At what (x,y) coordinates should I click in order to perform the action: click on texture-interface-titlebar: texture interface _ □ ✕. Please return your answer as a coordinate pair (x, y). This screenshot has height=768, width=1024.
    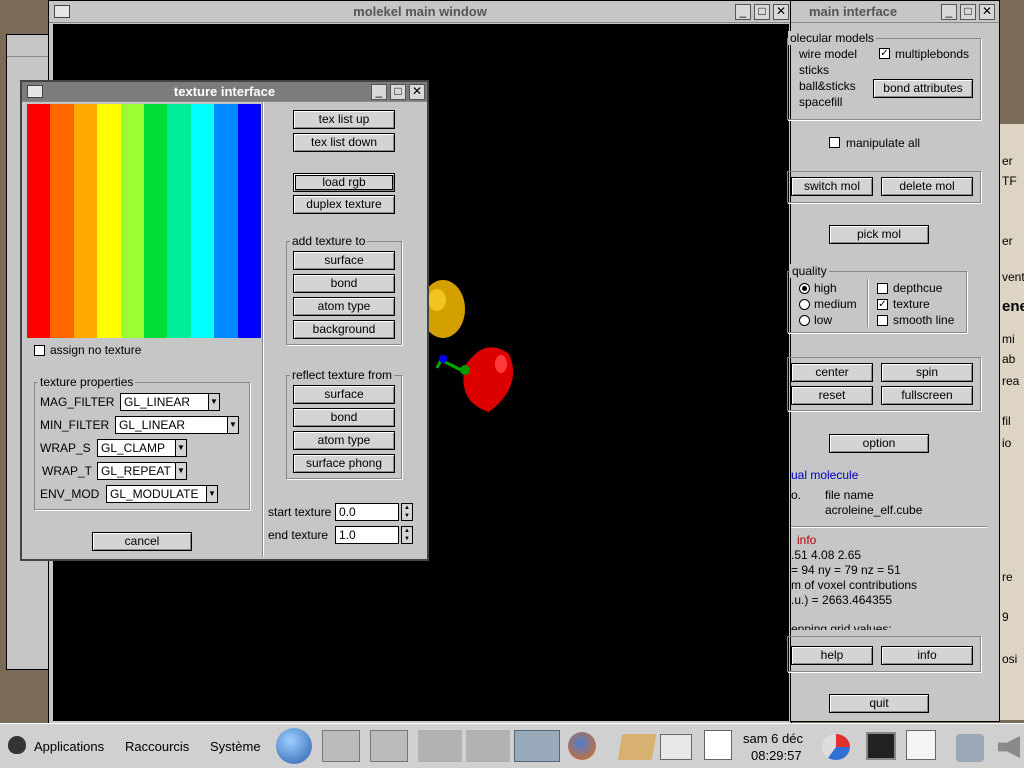
    Looking at the image, I should click on (224, 92).